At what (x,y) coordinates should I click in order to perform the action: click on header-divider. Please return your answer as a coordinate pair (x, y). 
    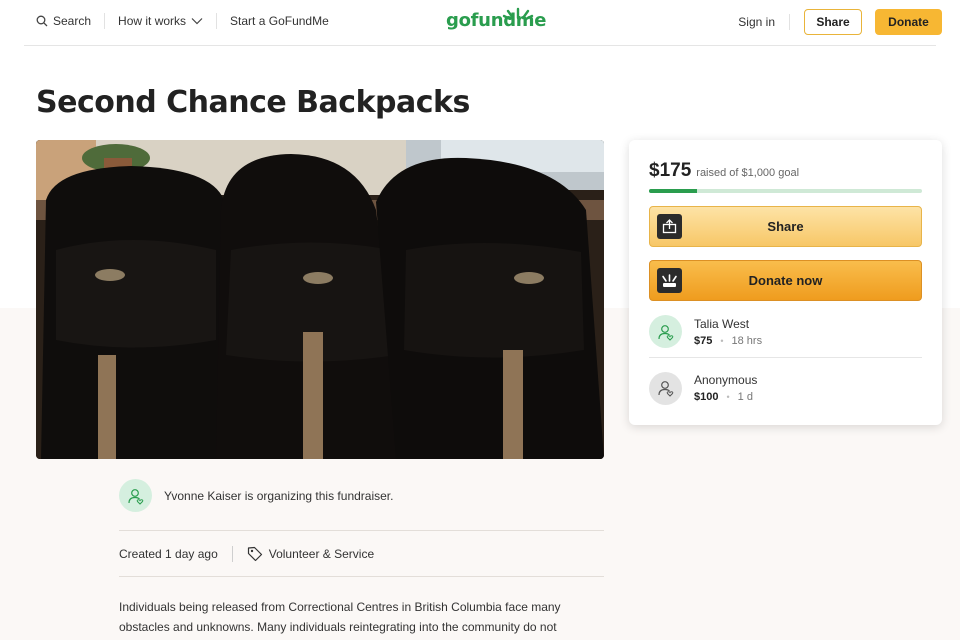
    Looking at the image, I should click on (480, 45).